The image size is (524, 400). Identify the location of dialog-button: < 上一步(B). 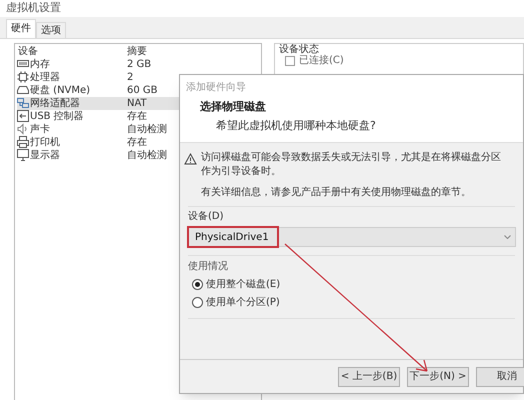
(369, 376).